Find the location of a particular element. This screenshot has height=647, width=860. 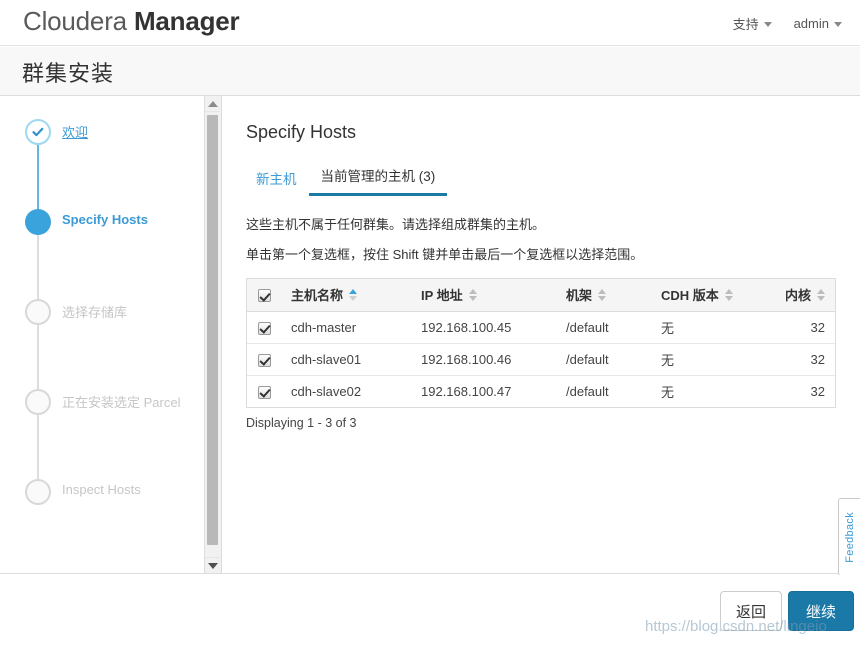

column-header-cdh-version: CDH 版本 is located at coordinates (706, 295).